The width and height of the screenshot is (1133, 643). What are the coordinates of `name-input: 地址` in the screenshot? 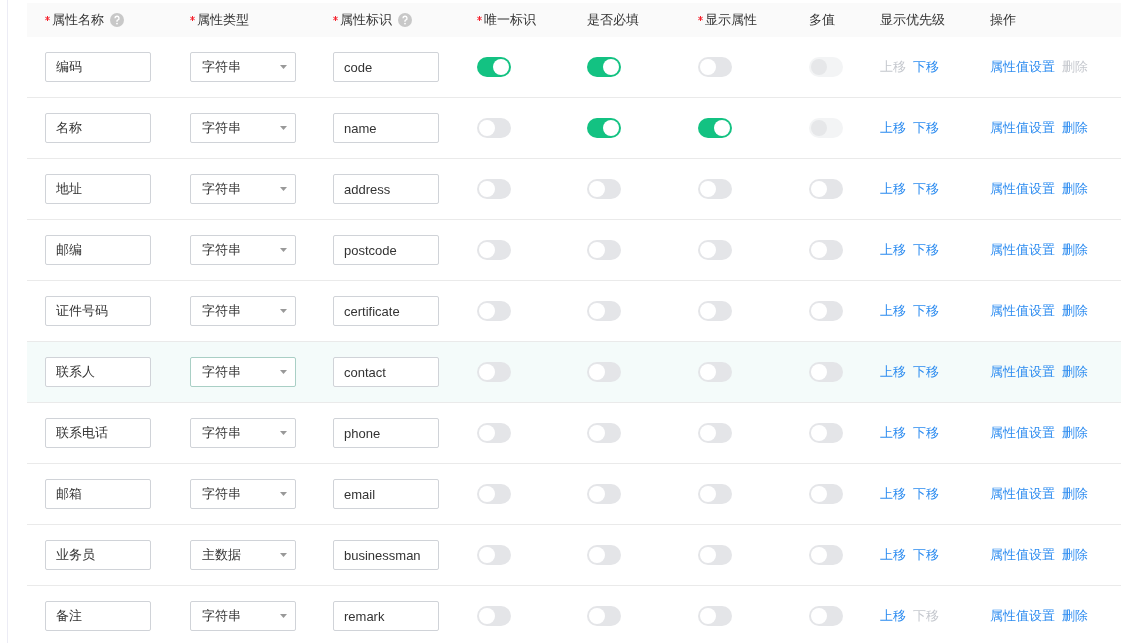 It's located at (98, 189).